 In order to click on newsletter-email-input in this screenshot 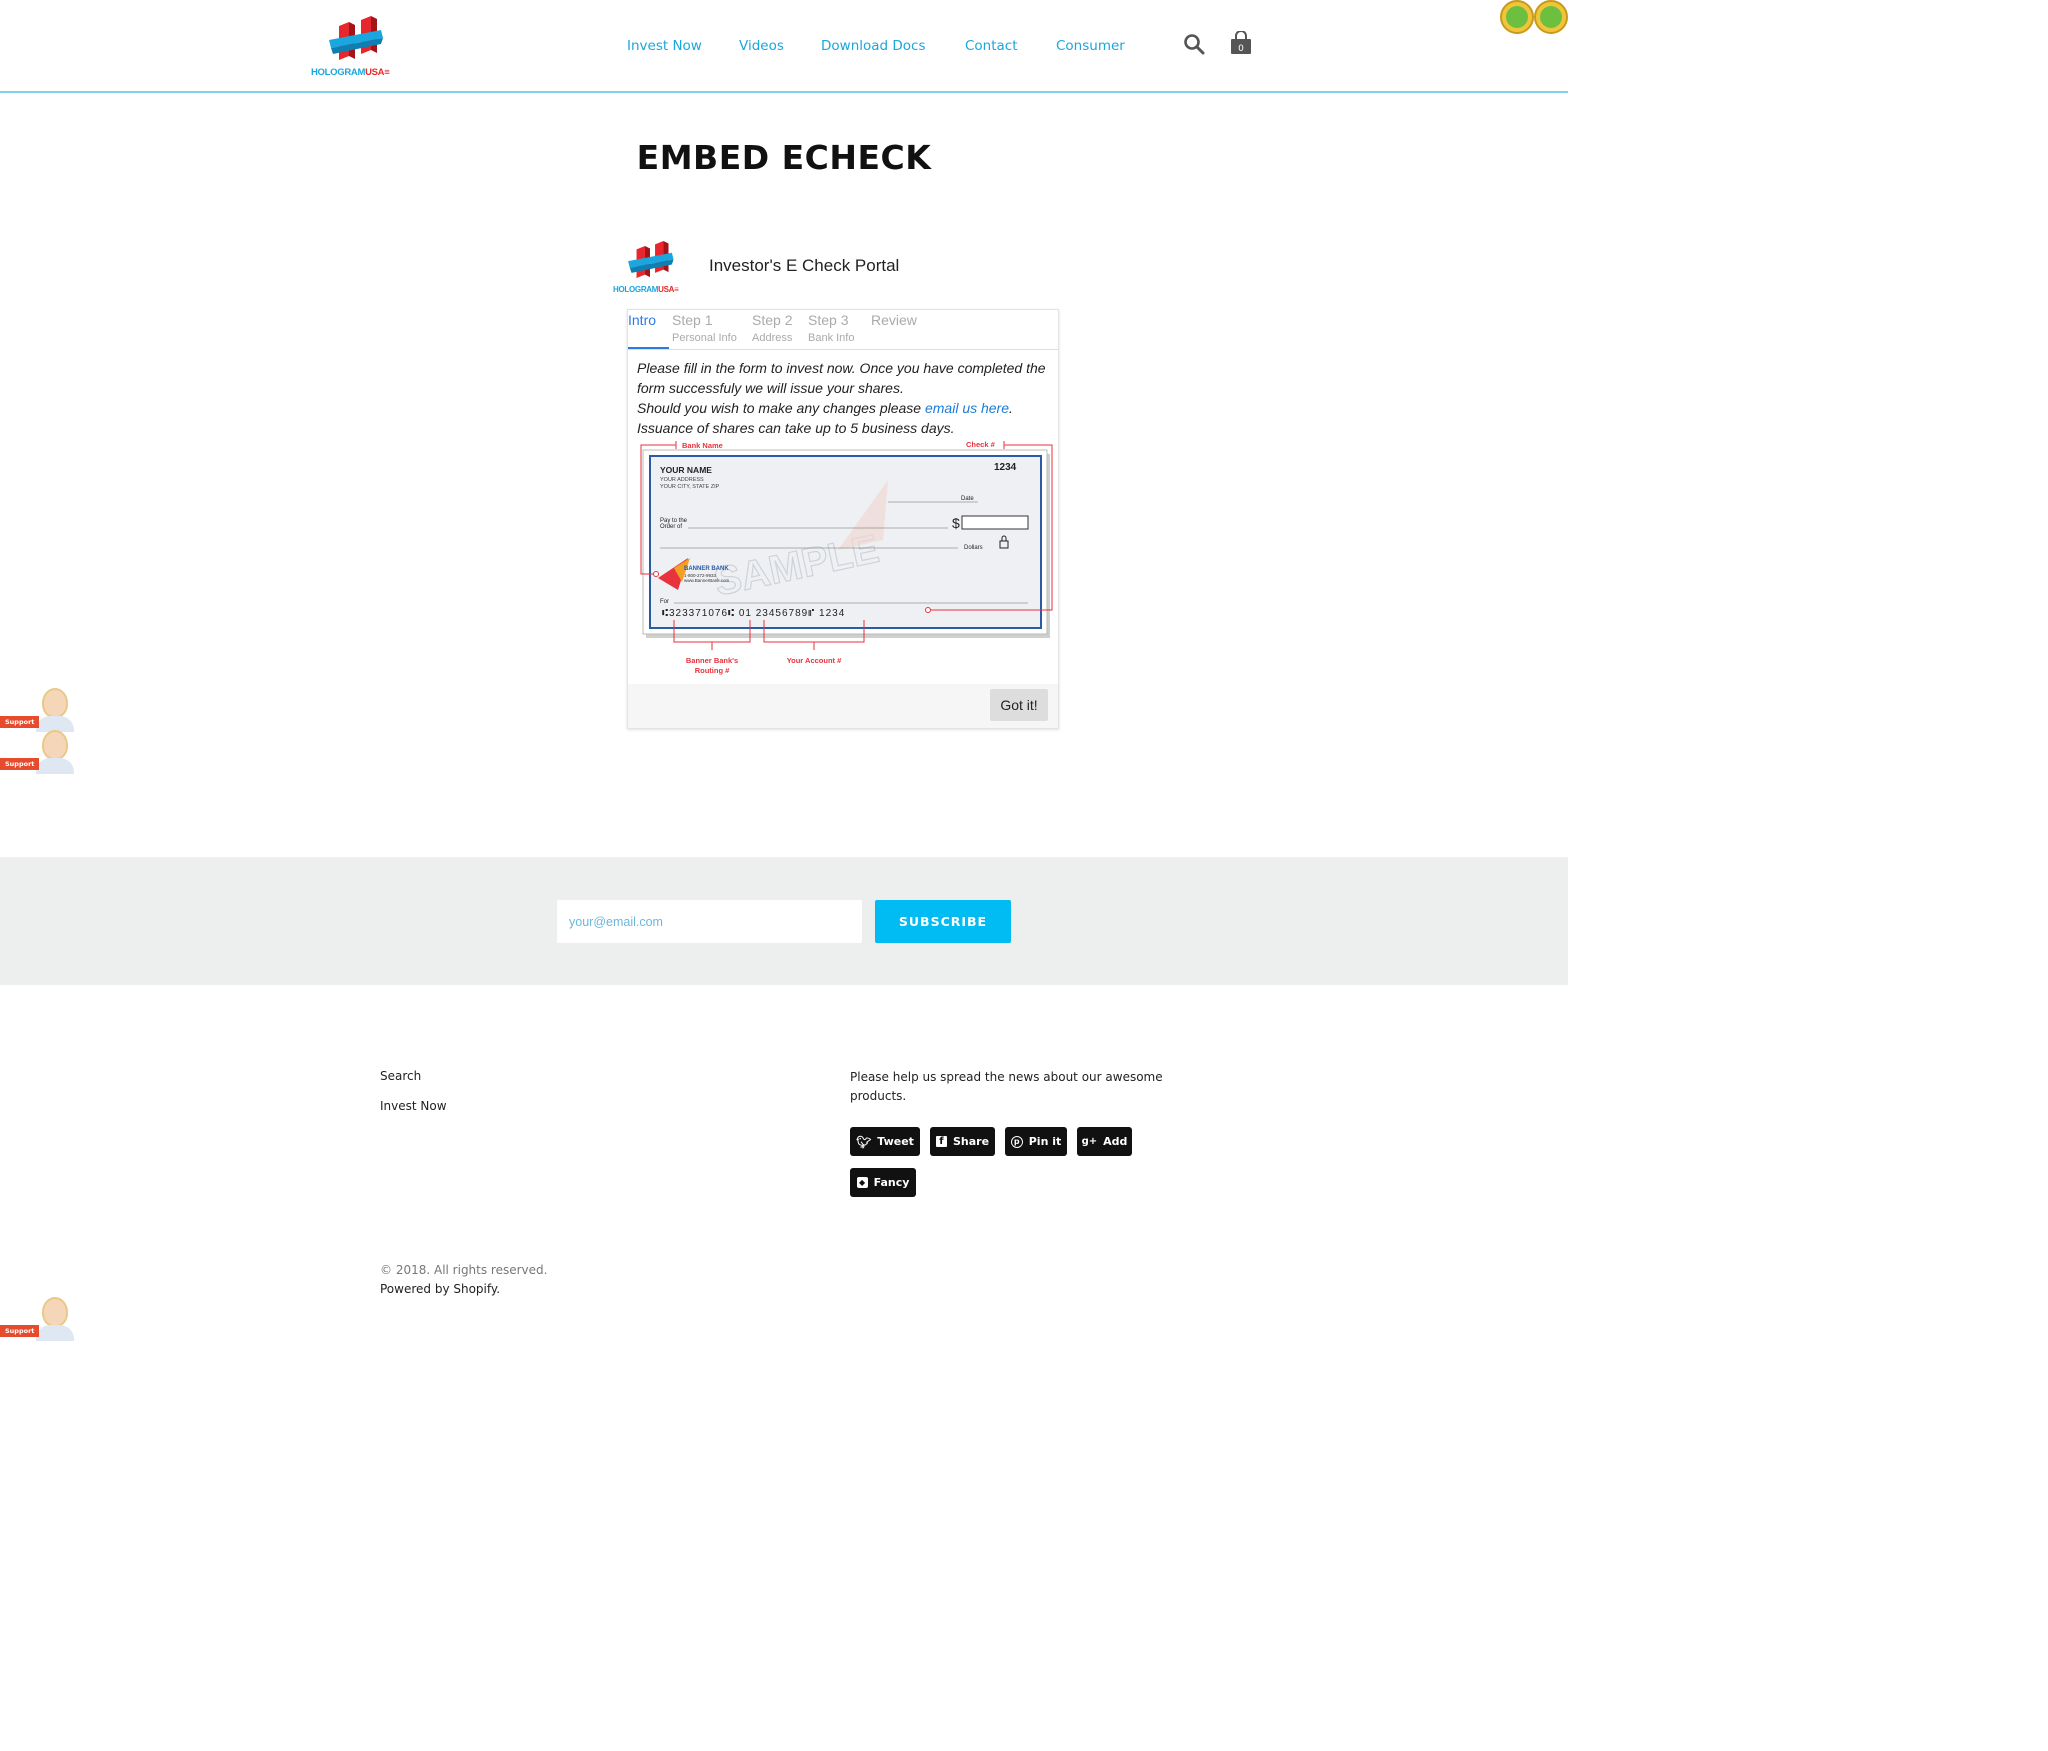, I will do `click(709, 921)`.